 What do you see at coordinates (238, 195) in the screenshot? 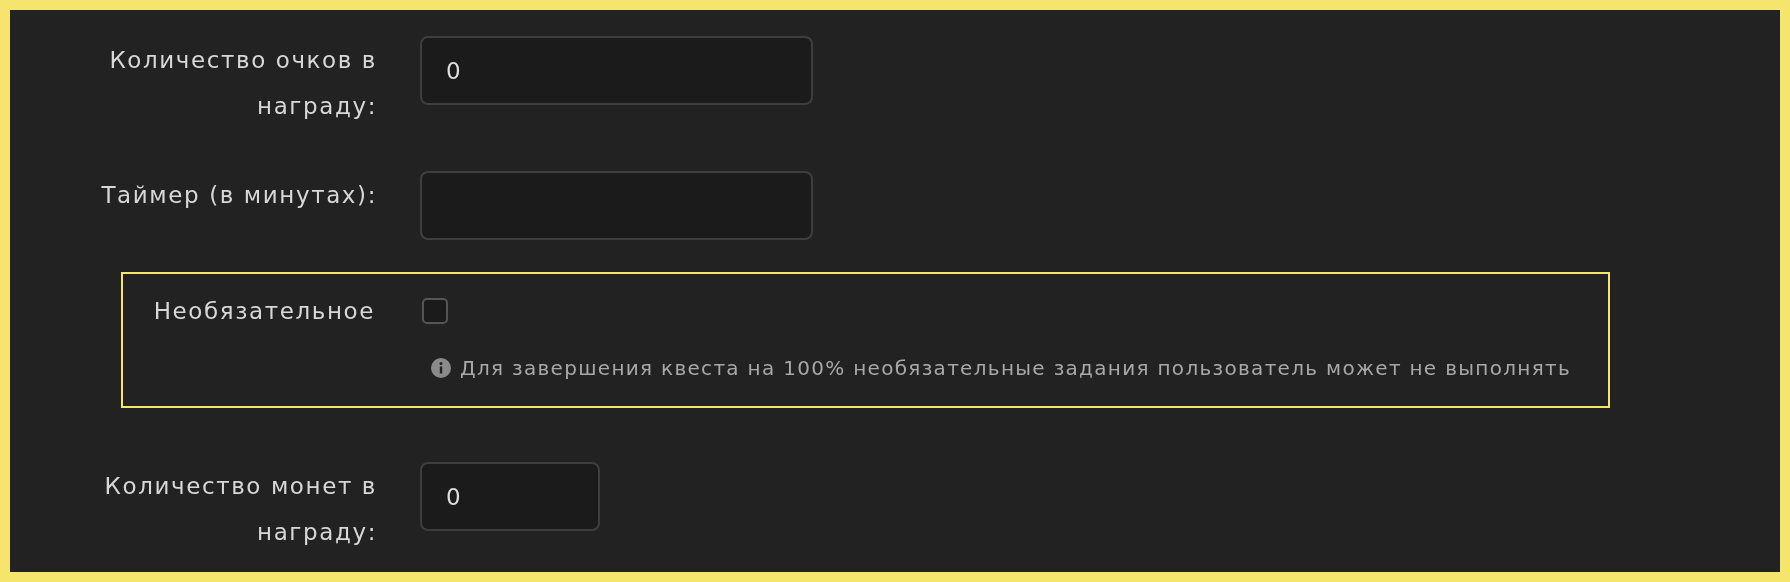
I see `field-label: Таймер (в минутах):` at bounding box center [238, 195].